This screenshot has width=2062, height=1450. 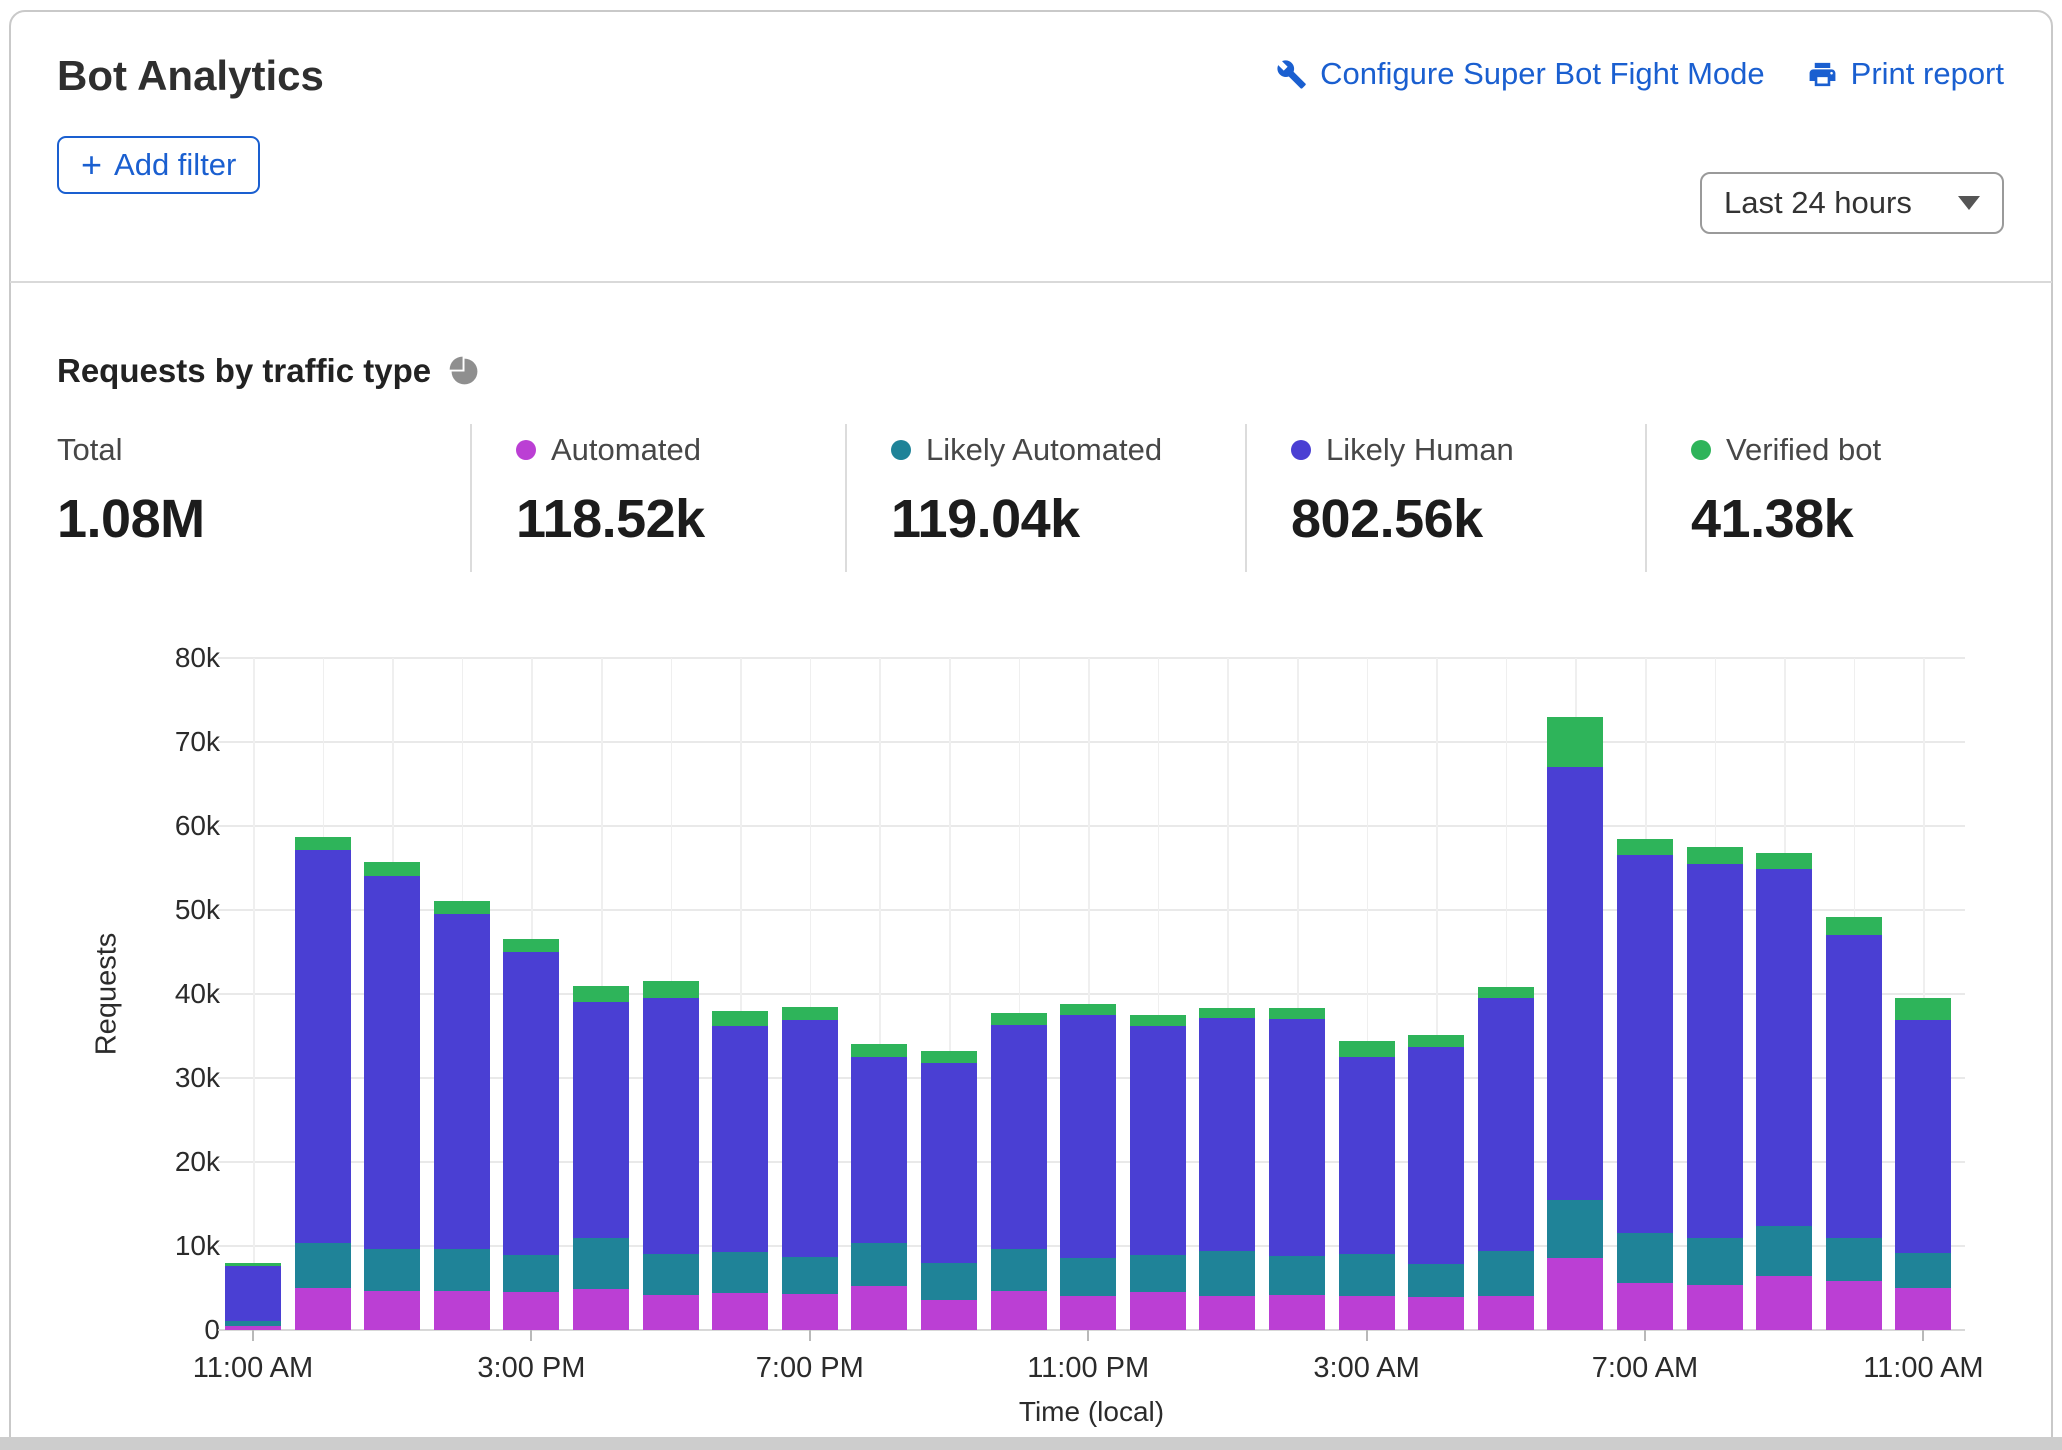 I want to click on add-filter-button: + Add filter, so click(x=159, y=165).